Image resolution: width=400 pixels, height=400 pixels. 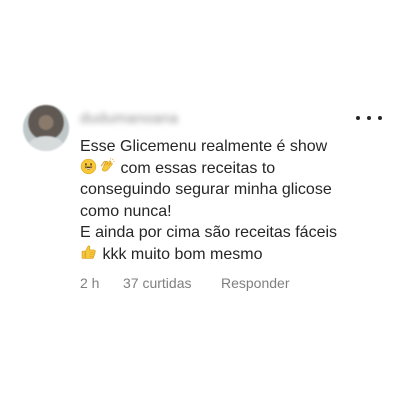 What do you see at coordinates (162, 283) in the screenshot?
I see `likes-count-link: 37 curtidas` at bounding box center [162, 283].